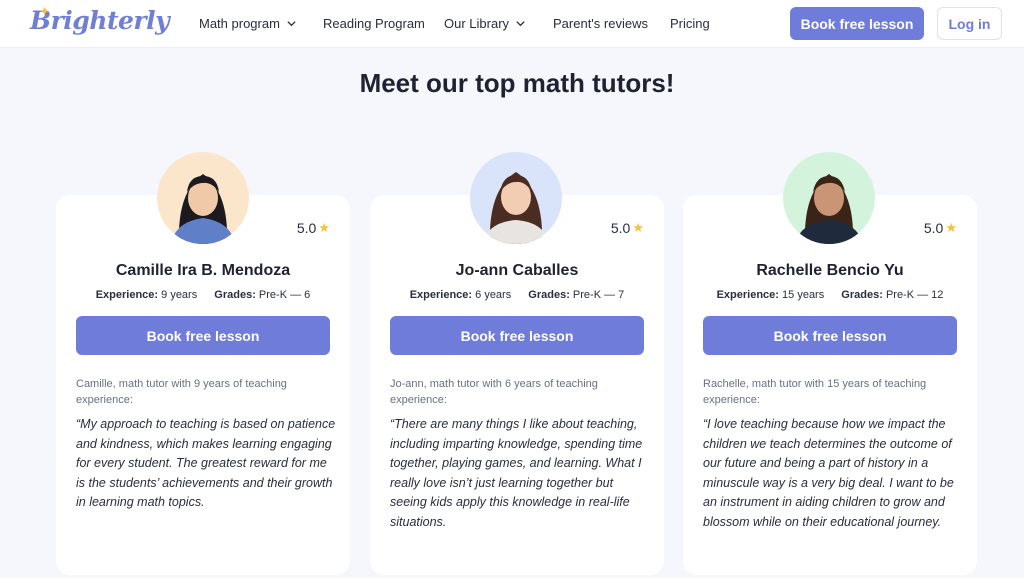 Image resolution: width=1024 pixels, height=578 pixels. What do you see at coordinates (248, 23) in the screenshot?
I see `nav-item-math-program: Math program` at bounding box center [248, 23].